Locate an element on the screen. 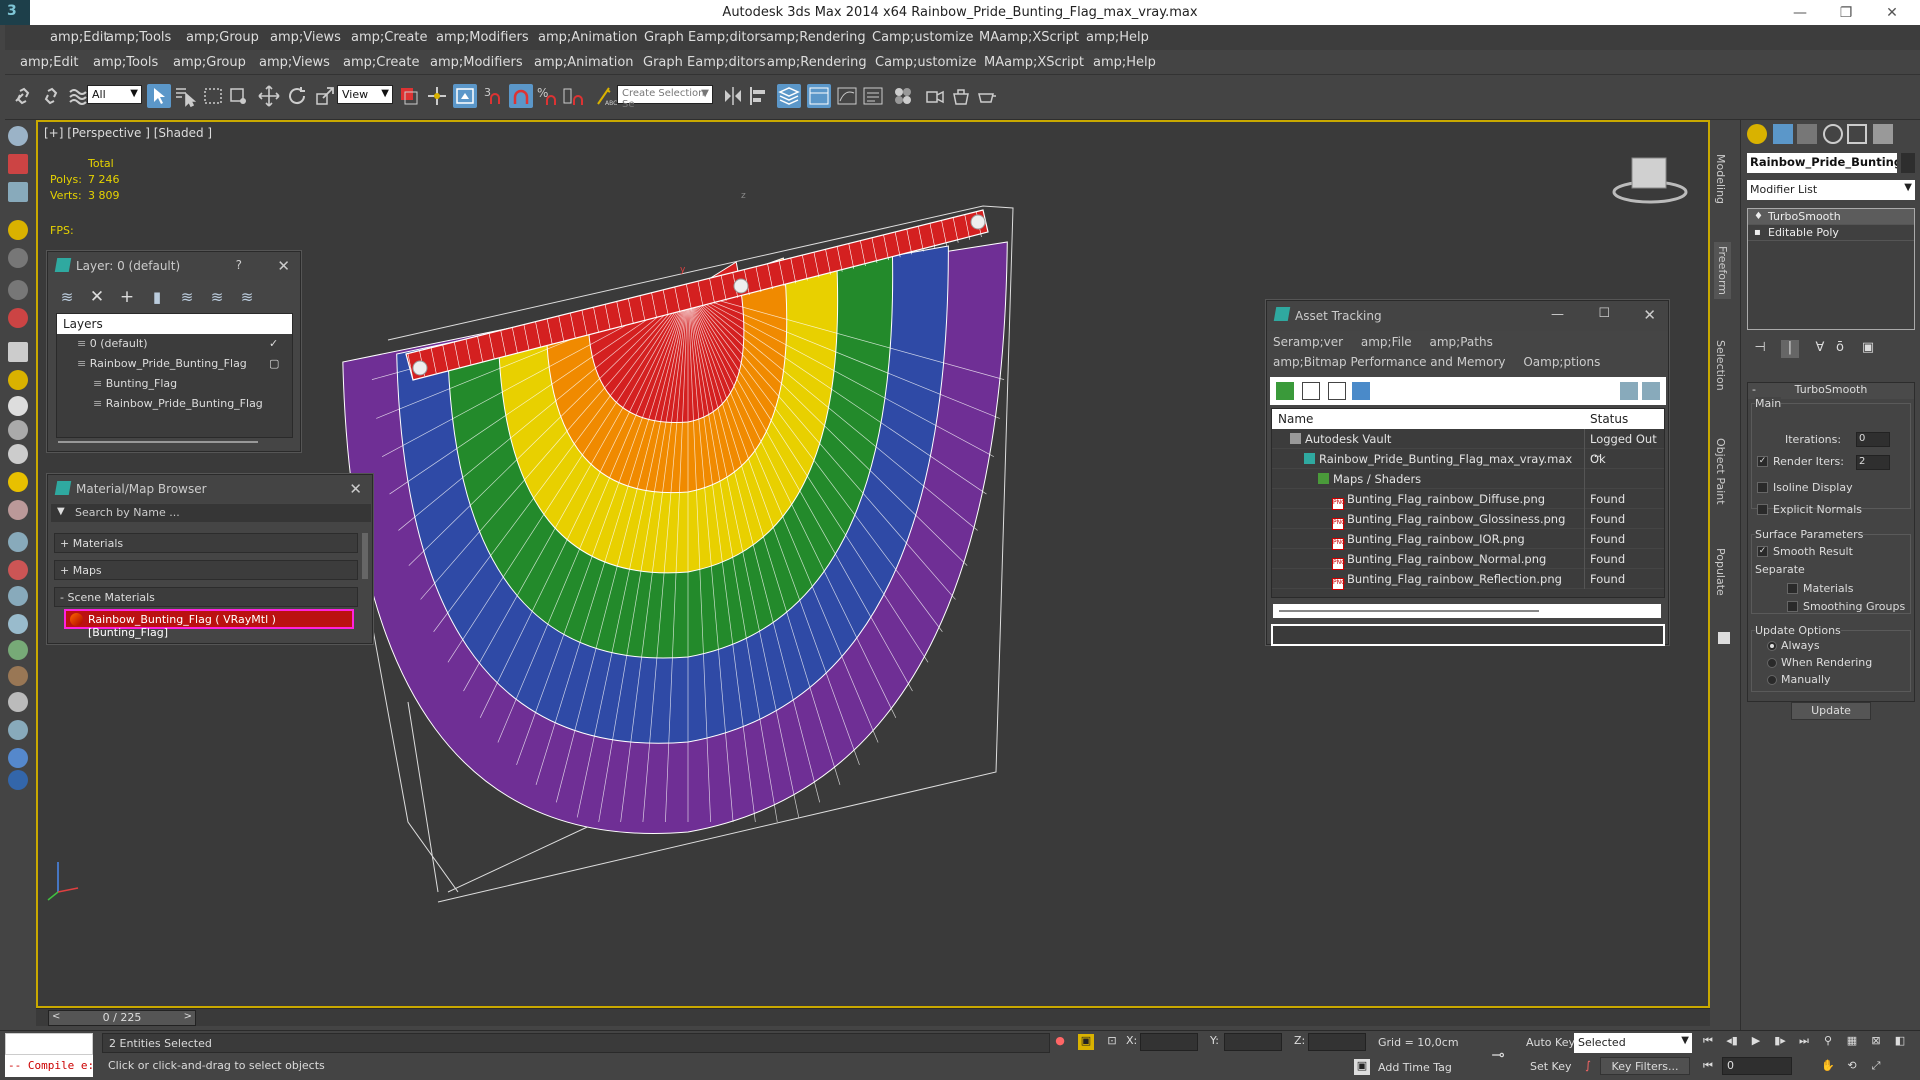 The width and height of the screenshot is (1920, 1080). curve-editor-icon is located at coordinates (847, 96).